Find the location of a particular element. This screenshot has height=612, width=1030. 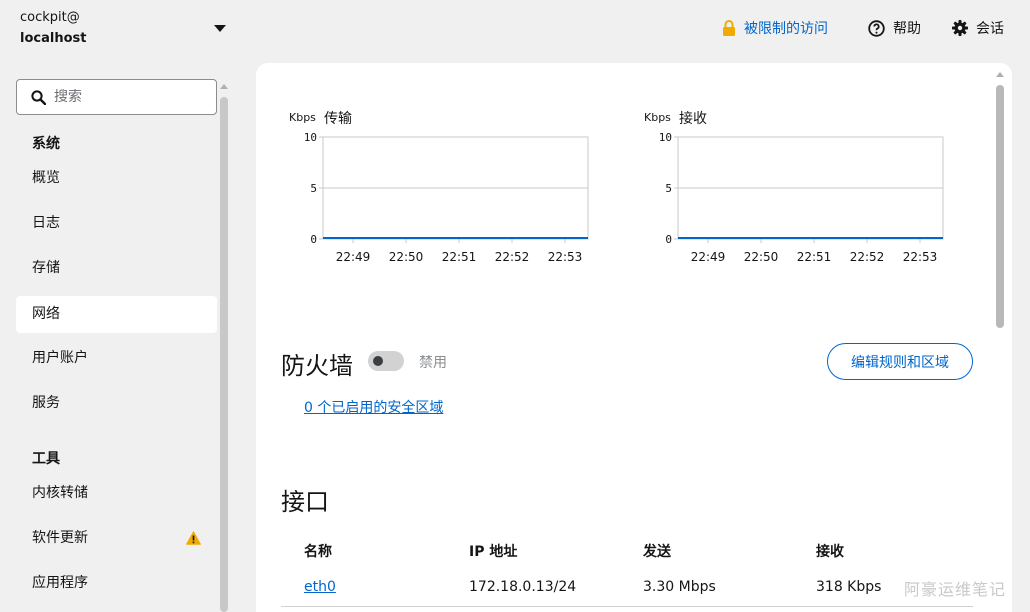

interface-name-link: eth0 is located at coordinates (320, 587).